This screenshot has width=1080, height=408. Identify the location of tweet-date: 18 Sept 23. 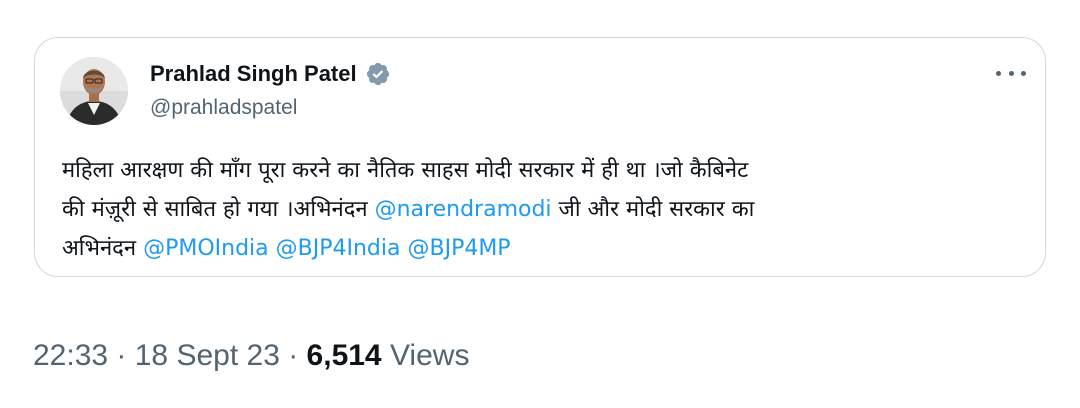
(207, 355).